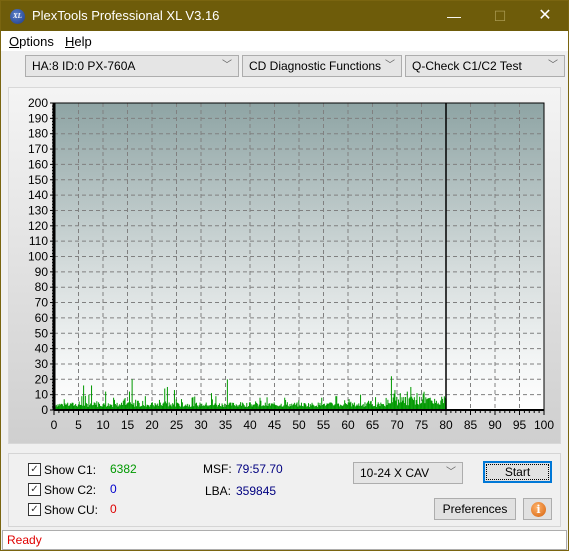 Image resolution: width=569 pixels, height=551 pixels. I want to click on info-button: i, so click(537, 509).